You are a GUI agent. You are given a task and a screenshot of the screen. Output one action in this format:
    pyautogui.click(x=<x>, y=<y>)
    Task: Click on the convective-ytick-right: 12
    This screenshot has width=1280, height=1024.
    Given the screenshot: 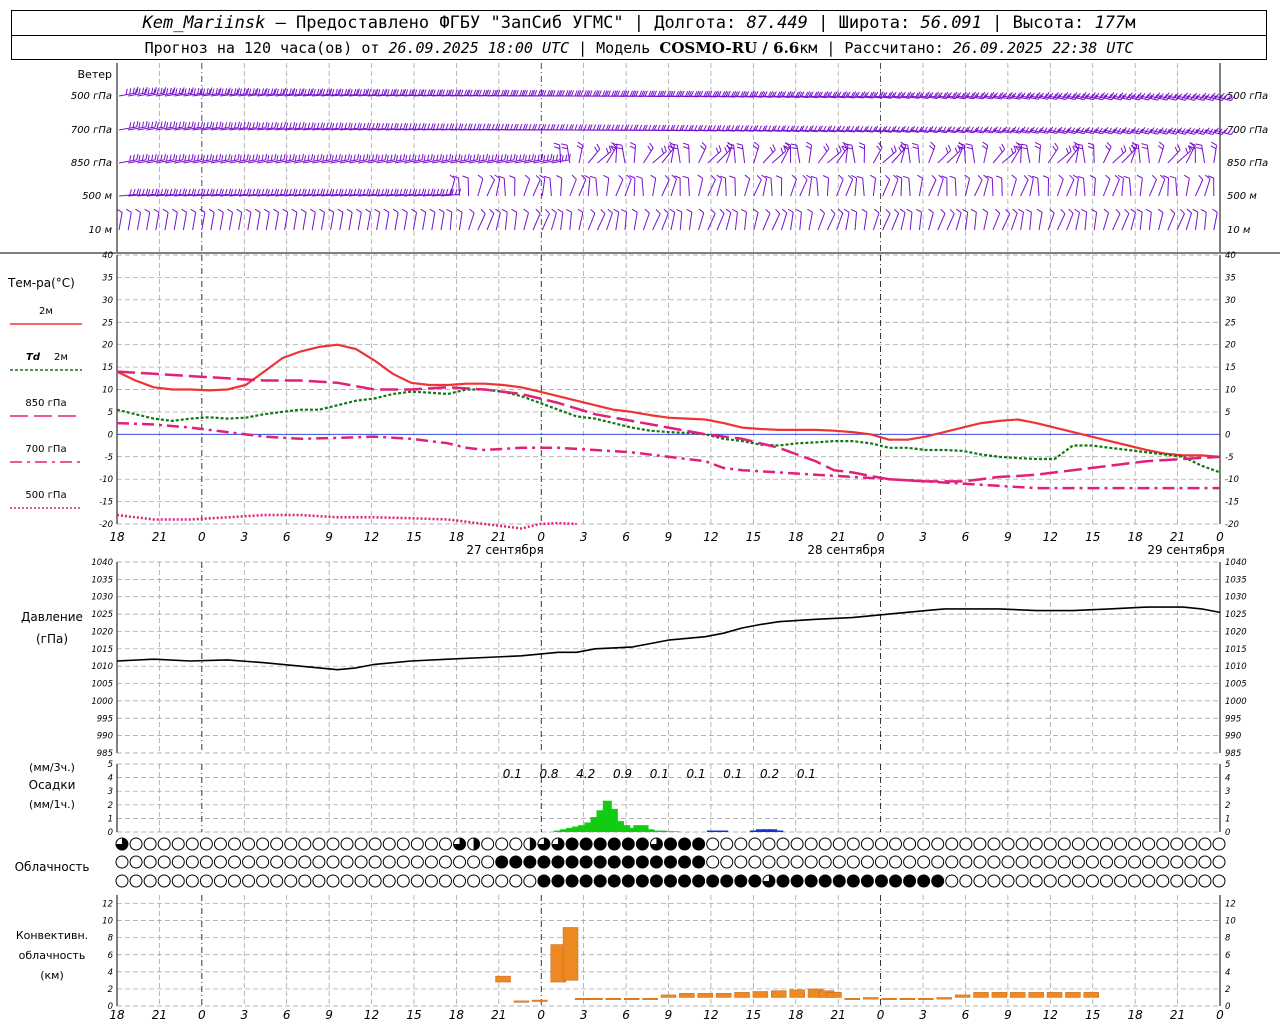 What is the action you would take?
    pyautogui.click(x=1230, y=905)
    